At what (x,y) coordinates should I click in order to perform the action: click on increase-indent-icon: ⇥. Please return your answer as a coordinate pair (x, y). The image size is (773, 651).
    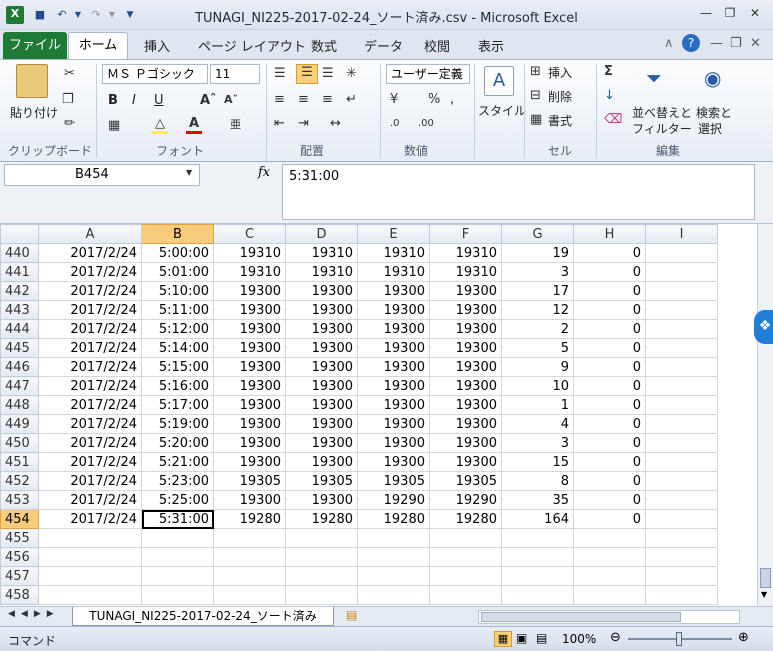
    Looking at the image, I should click on (303, 123).